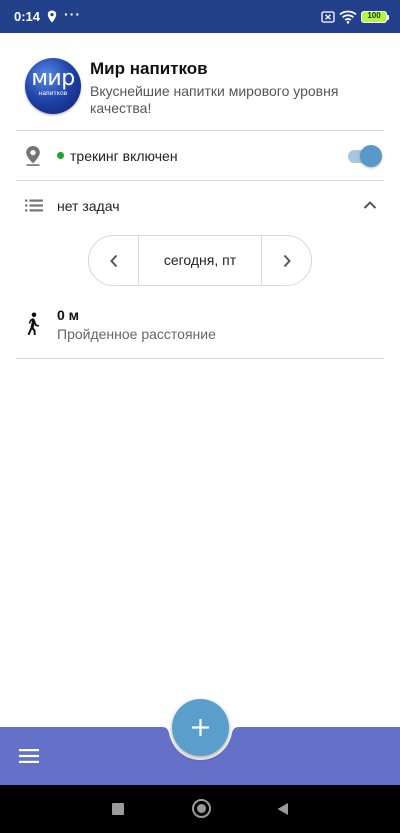 The width and height of the screenshot is (400, 833). What do you see at coordinates (371, 156) in the screenshot?
I see `toggle-thumb` at bounding box center [371, 156].